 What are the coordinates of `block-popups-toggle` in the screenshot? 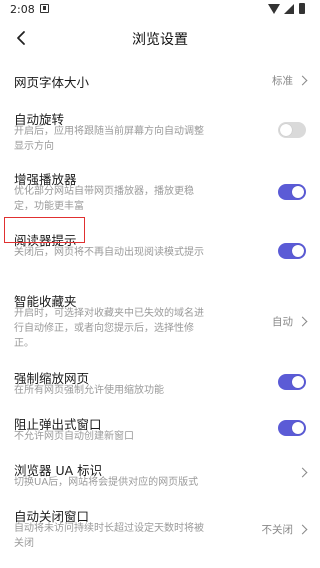 It's located at (292, 428).